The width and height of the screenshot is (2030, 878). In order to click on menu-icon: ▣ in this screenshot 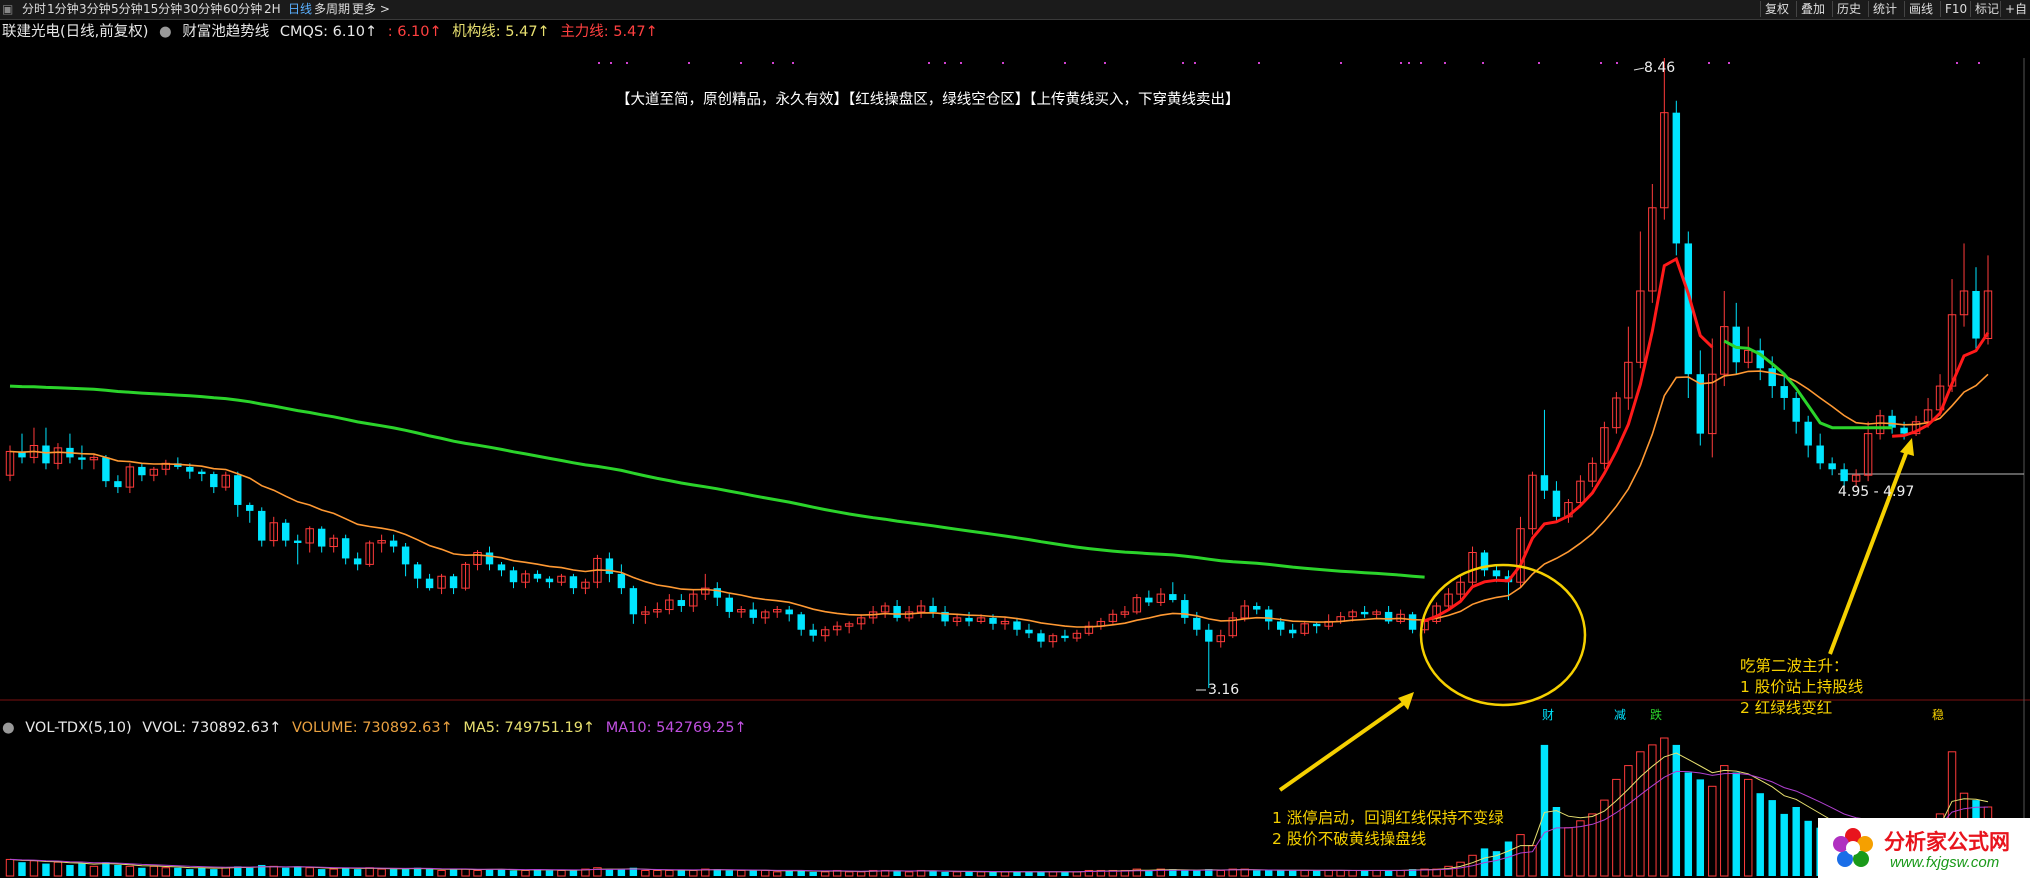, I will do `click(7, 9)`.